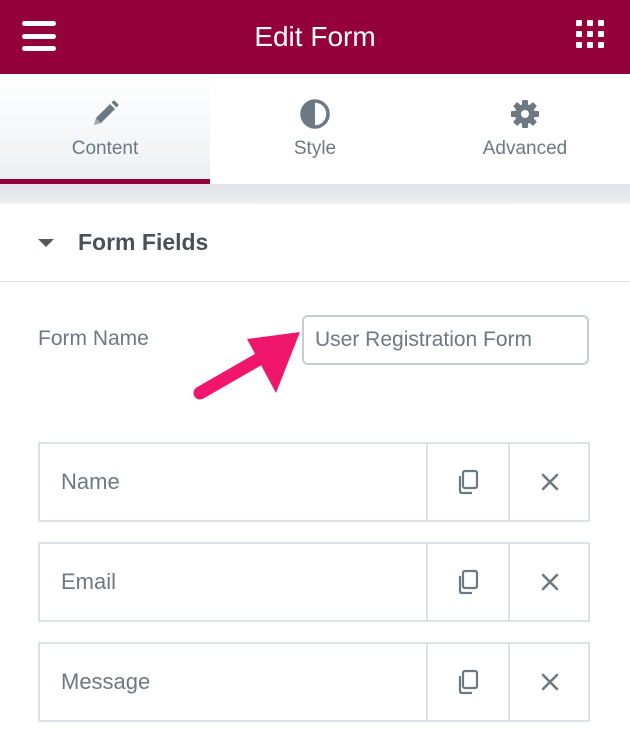 The image size is (630, 736). Describe the element at coordinates (315, 194) in the screenshot. I see `section-divider` at that location.